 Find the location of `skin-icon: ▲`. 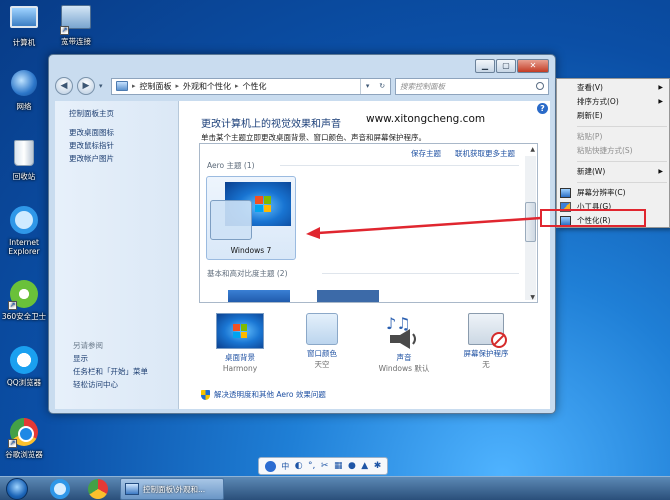

skin-icon: ▲ is located at coordinates (364, 466).